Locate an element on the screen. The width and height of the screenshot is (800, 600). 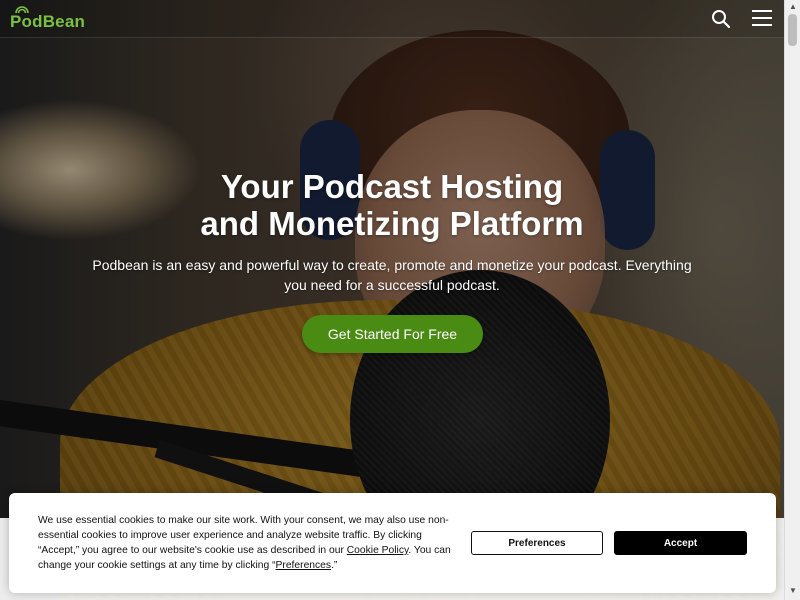
site-header: PodBean is located at coordinates (392, 19).